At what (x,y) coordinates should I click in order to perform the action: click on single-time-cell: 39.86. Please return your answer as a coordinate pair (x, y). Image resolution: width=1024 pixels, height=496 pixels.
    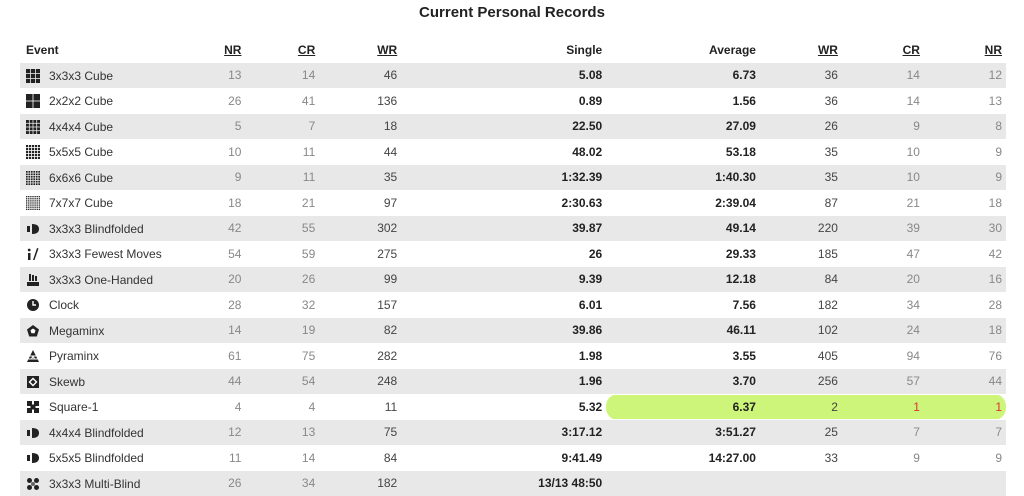
    Looking at the image, I should click on (504, 330).